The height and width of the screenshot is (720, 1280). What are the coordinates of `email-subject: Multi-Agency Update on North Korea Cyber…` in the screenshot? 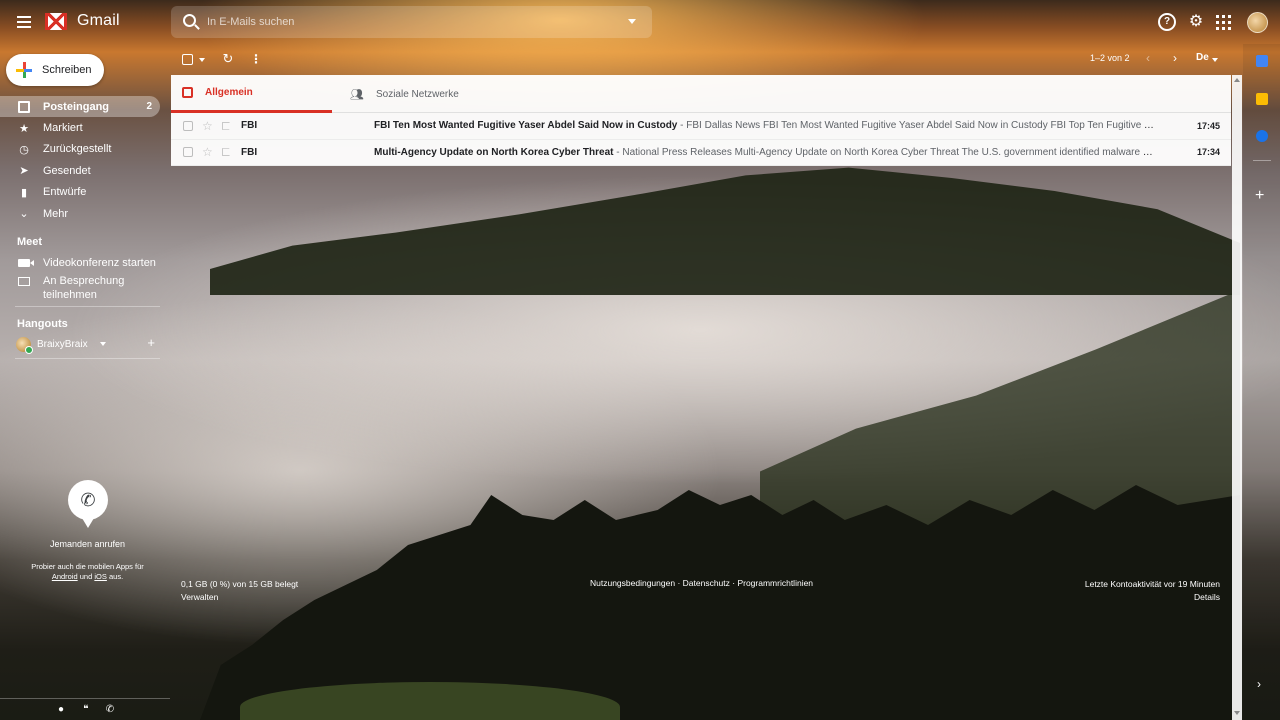 It's located at (494, 152).